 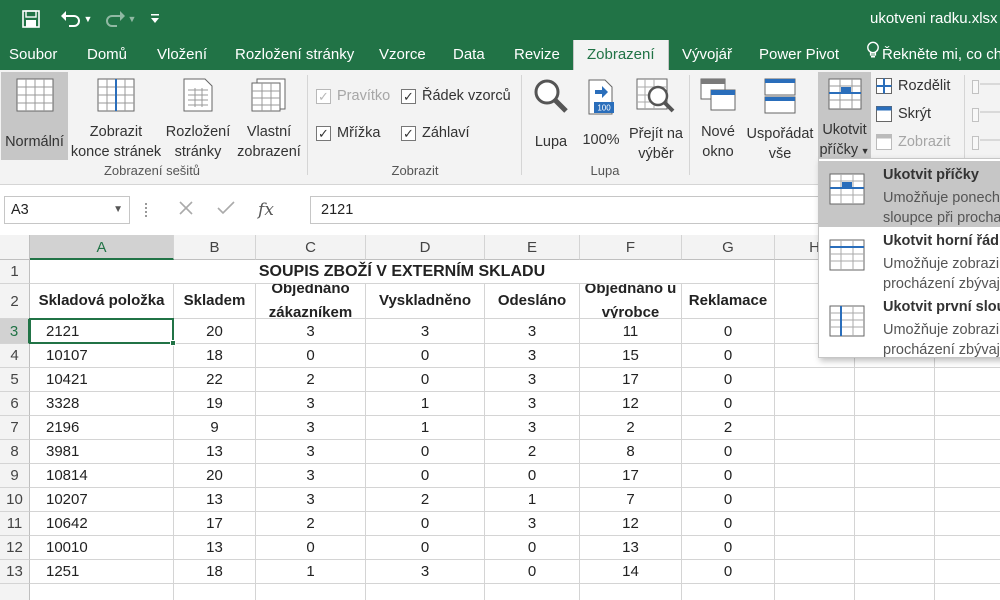 I want to click on data-cell: 3328, so click(x=102, y=404).